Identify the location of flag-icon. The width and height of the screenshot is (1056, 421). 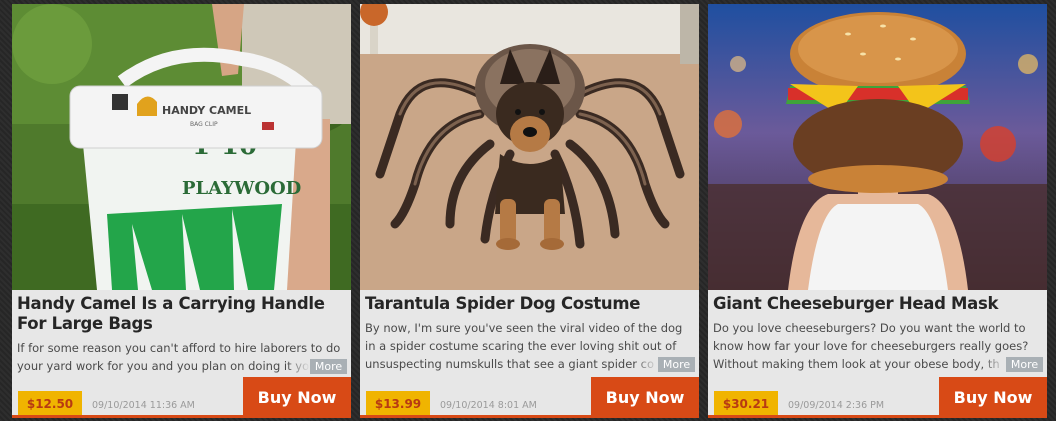
(268, 126).